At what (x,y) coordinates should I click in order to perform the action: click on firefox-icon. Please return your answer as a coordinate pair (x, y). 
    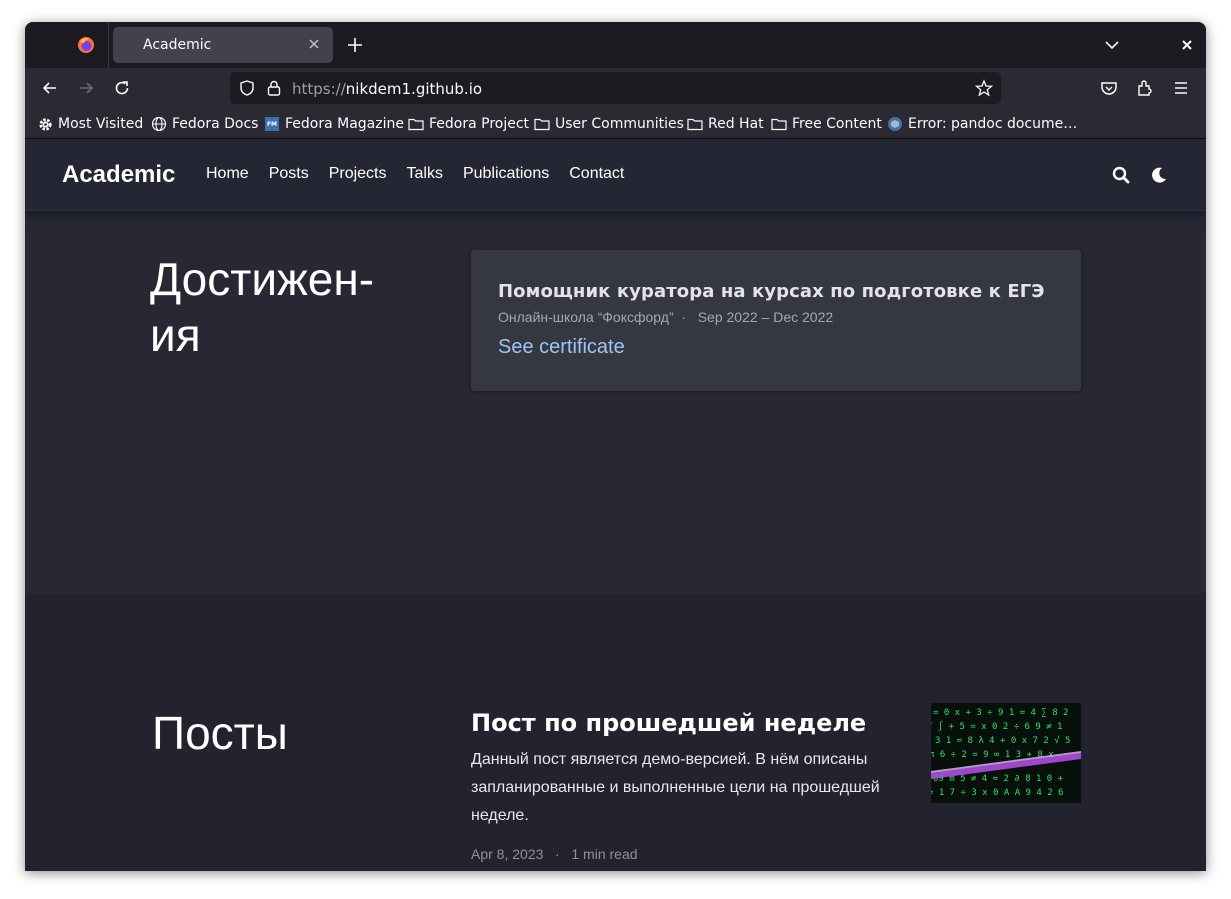
    Looking at the image, I should click on (86, 45).